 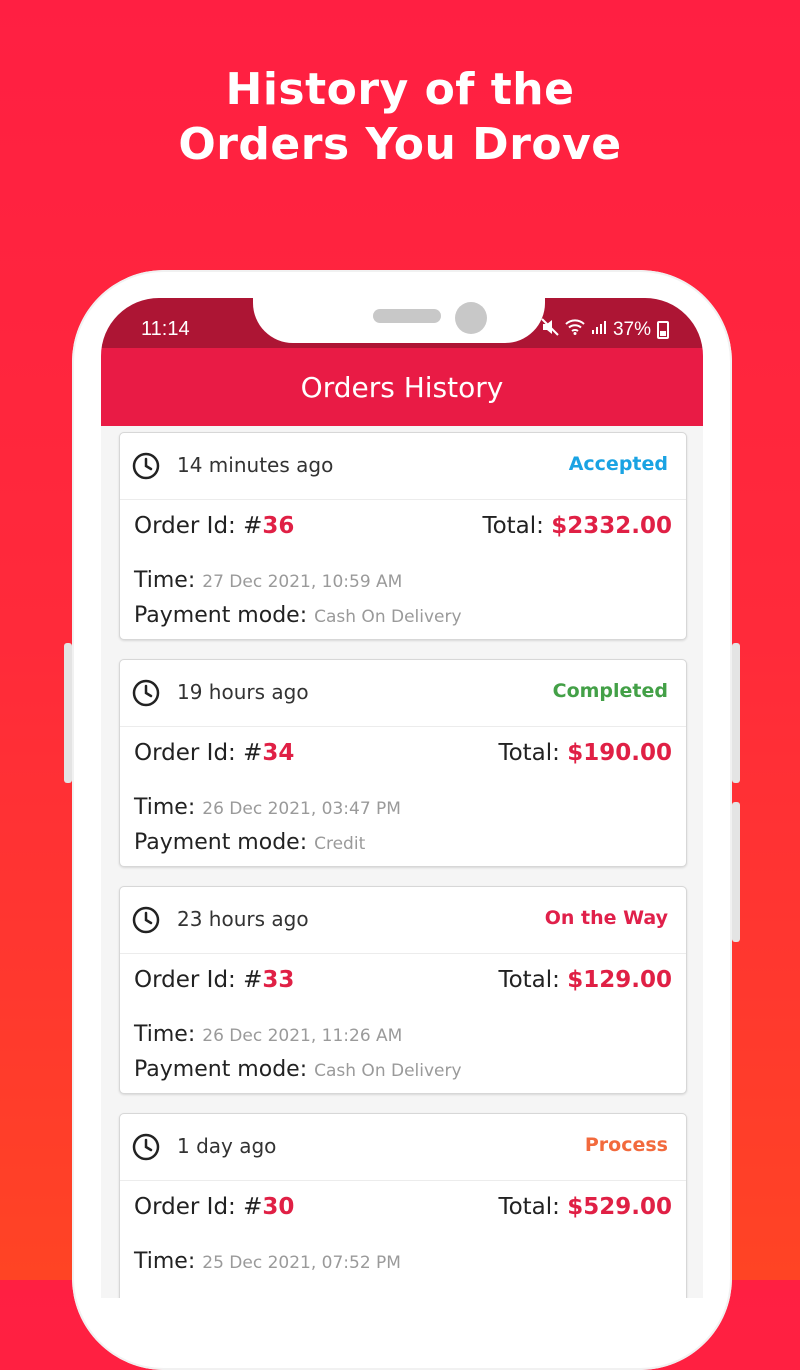 What do you see at coordinates (663, 330) in the screenshot?
I see `battery-icon` at bounding box center [663, 330].